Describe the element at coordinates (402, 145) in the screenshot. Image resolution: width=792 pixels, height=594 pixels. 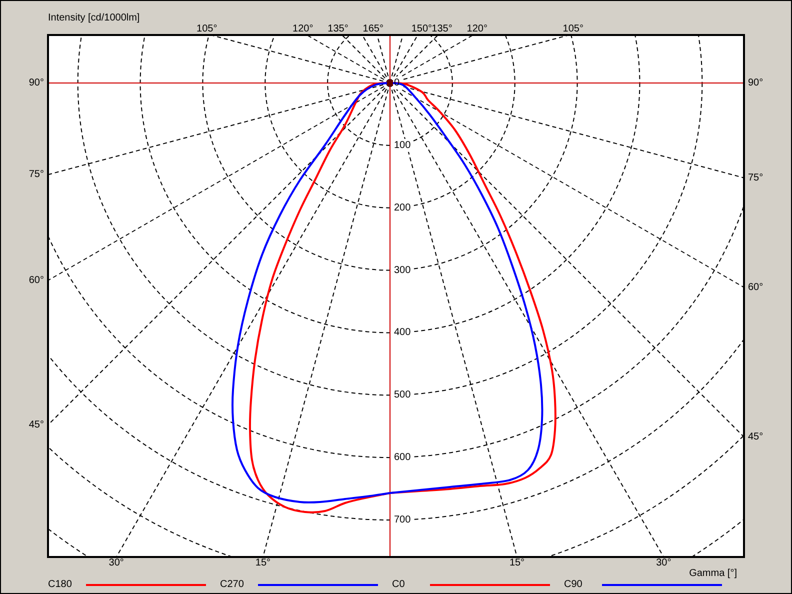
I see `intensity-label: 100` at that location.